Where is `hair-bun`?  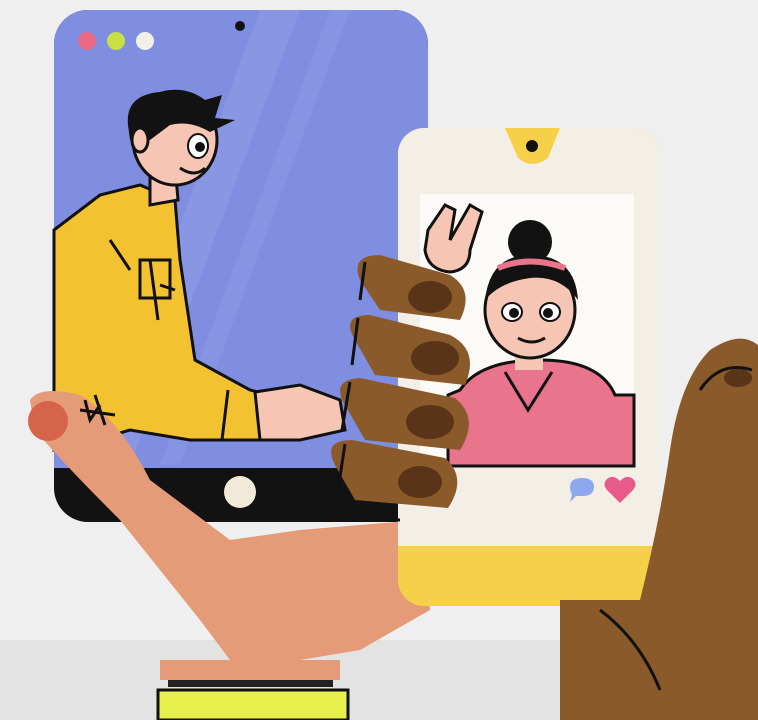
hair-bun is located at coordinates (530, 242).